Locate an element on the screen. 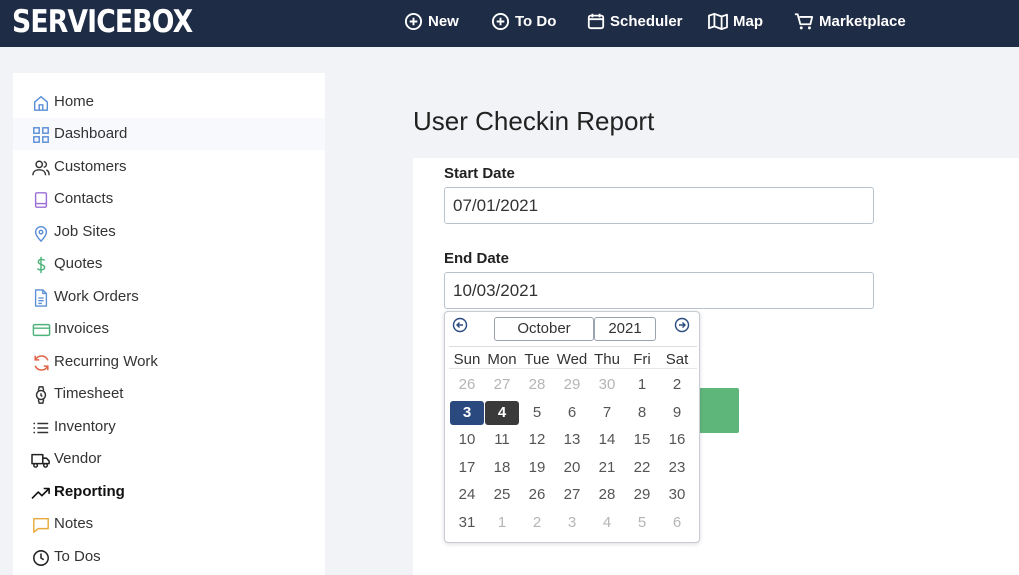  sidebar-item-recurring-work: Recurring Work is located at coordinates (169, 362).